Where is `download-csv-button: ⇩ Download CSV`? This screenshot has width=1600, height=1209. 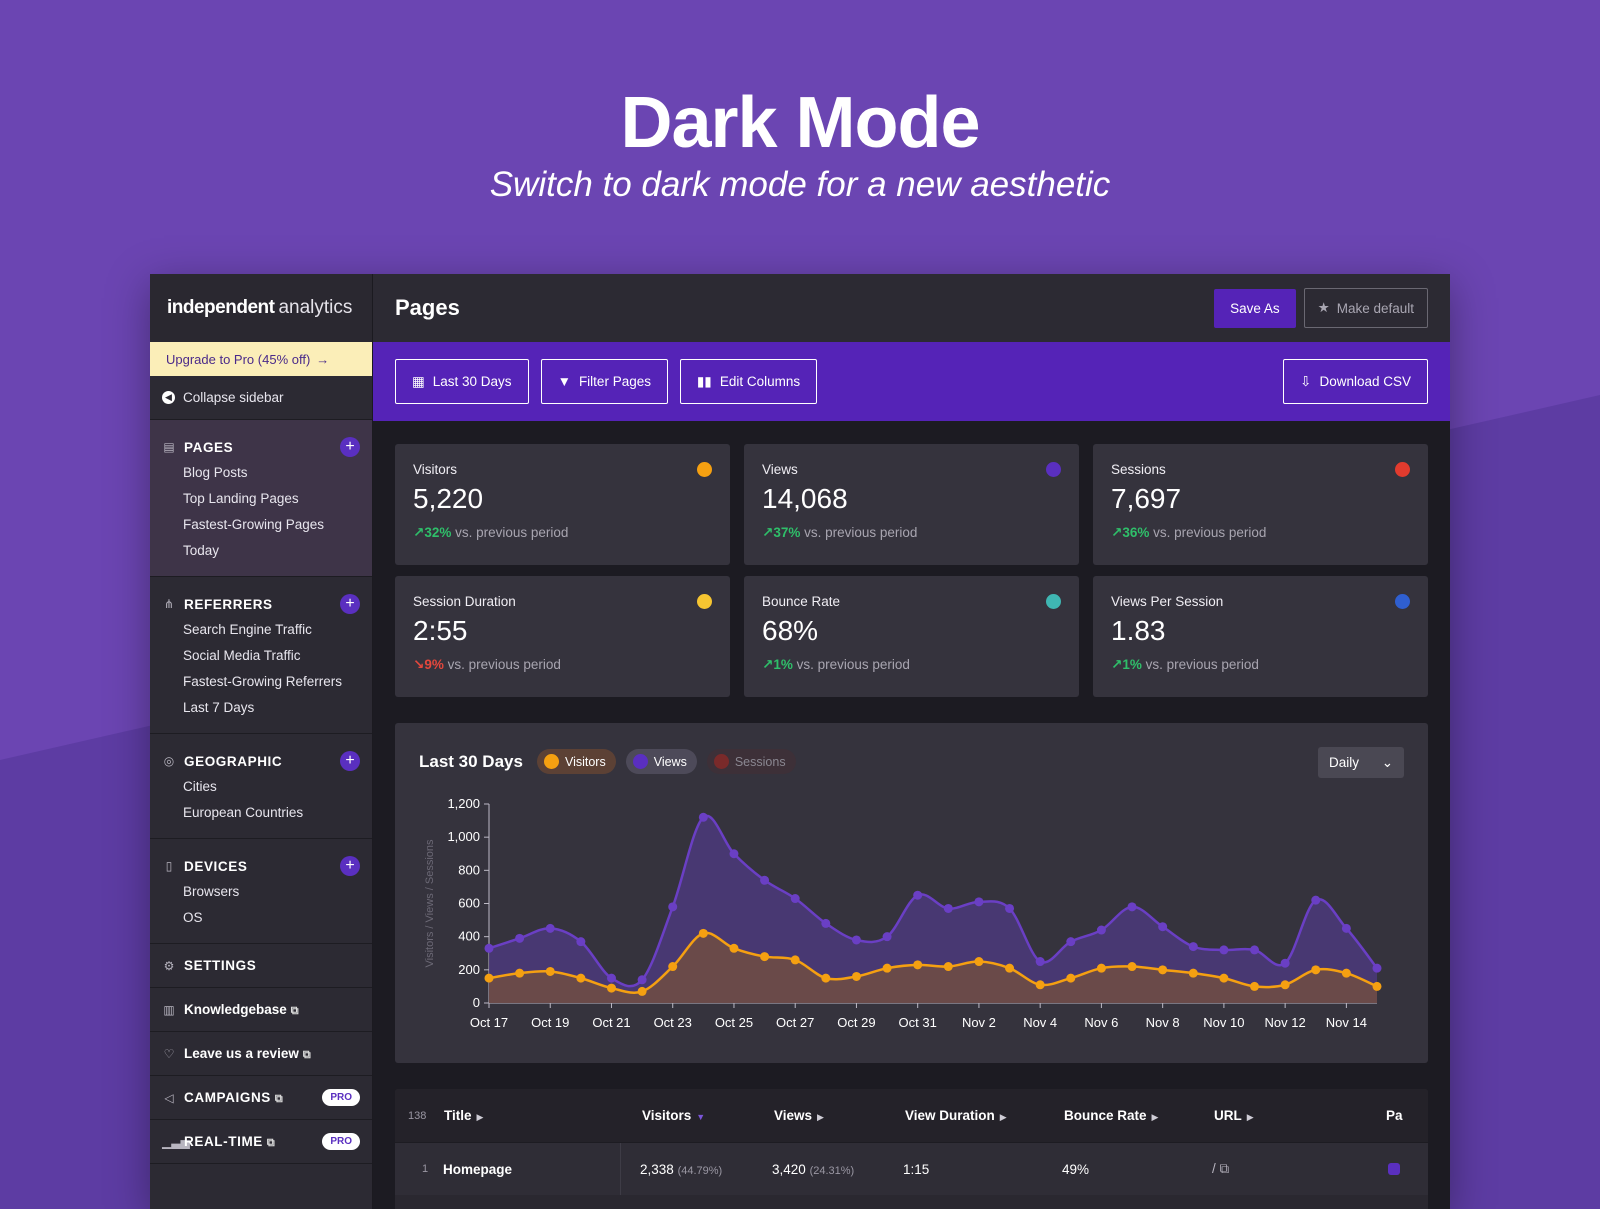
download-csv-button: ⇩ Download CSV is located at coordinates (1355, 381).